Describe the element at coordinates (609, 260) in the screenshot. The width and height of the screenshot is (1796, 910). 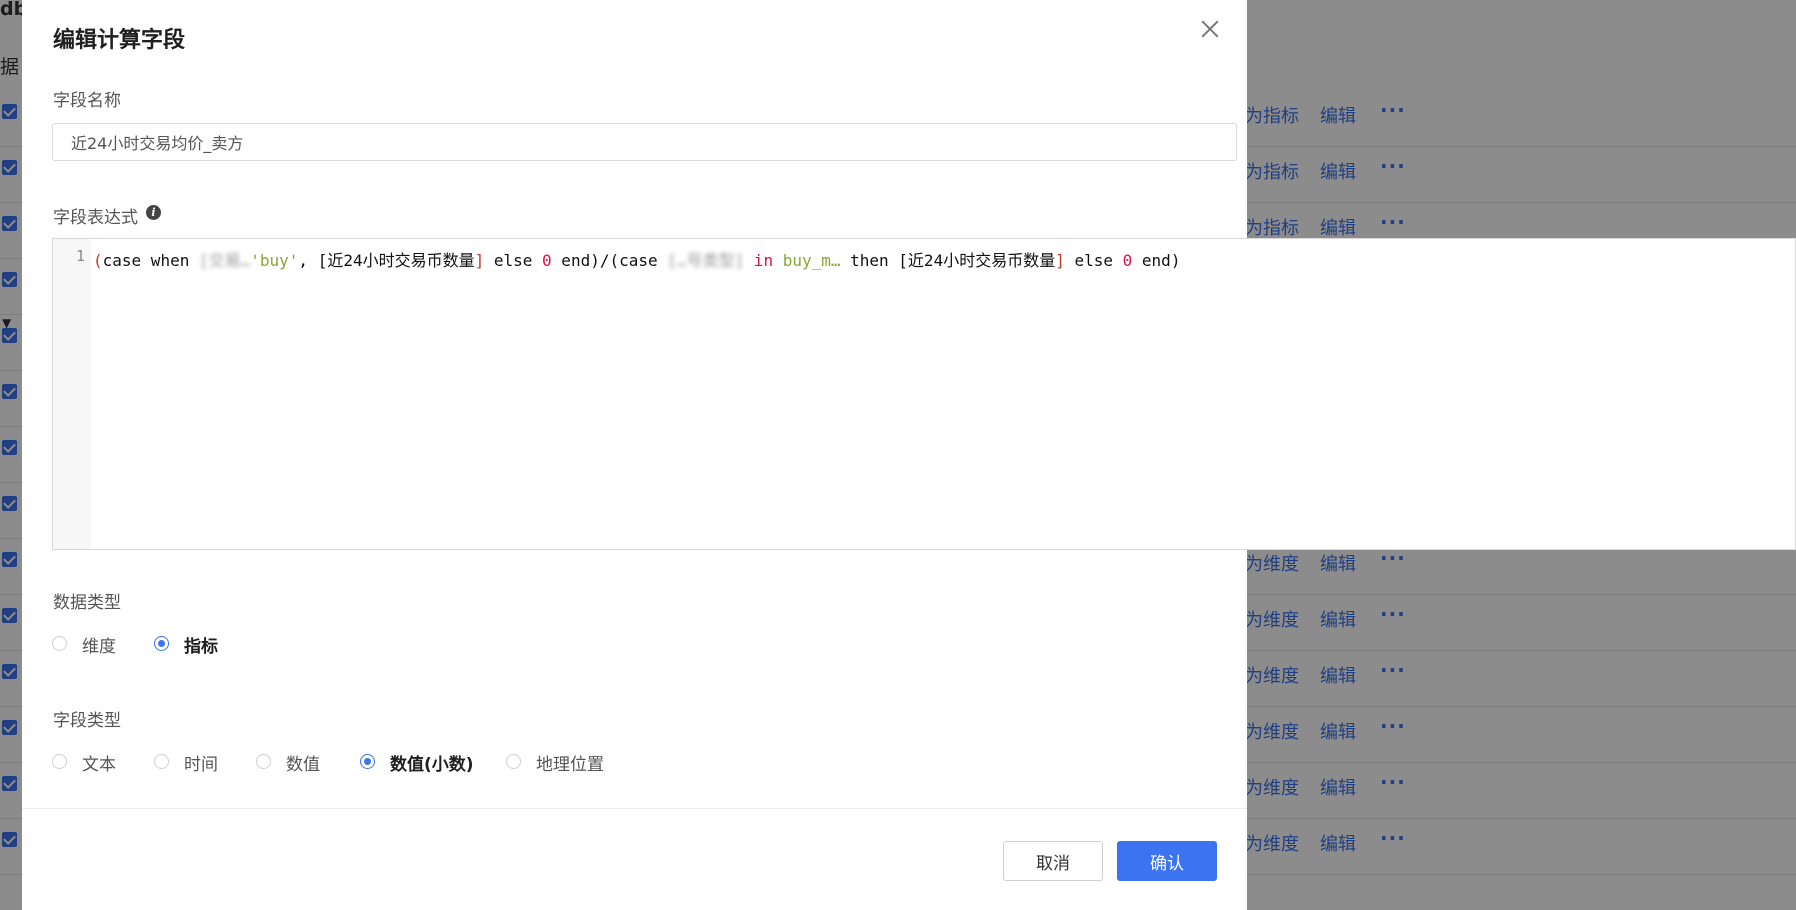
I see `code-token: end)/(case` at that location.